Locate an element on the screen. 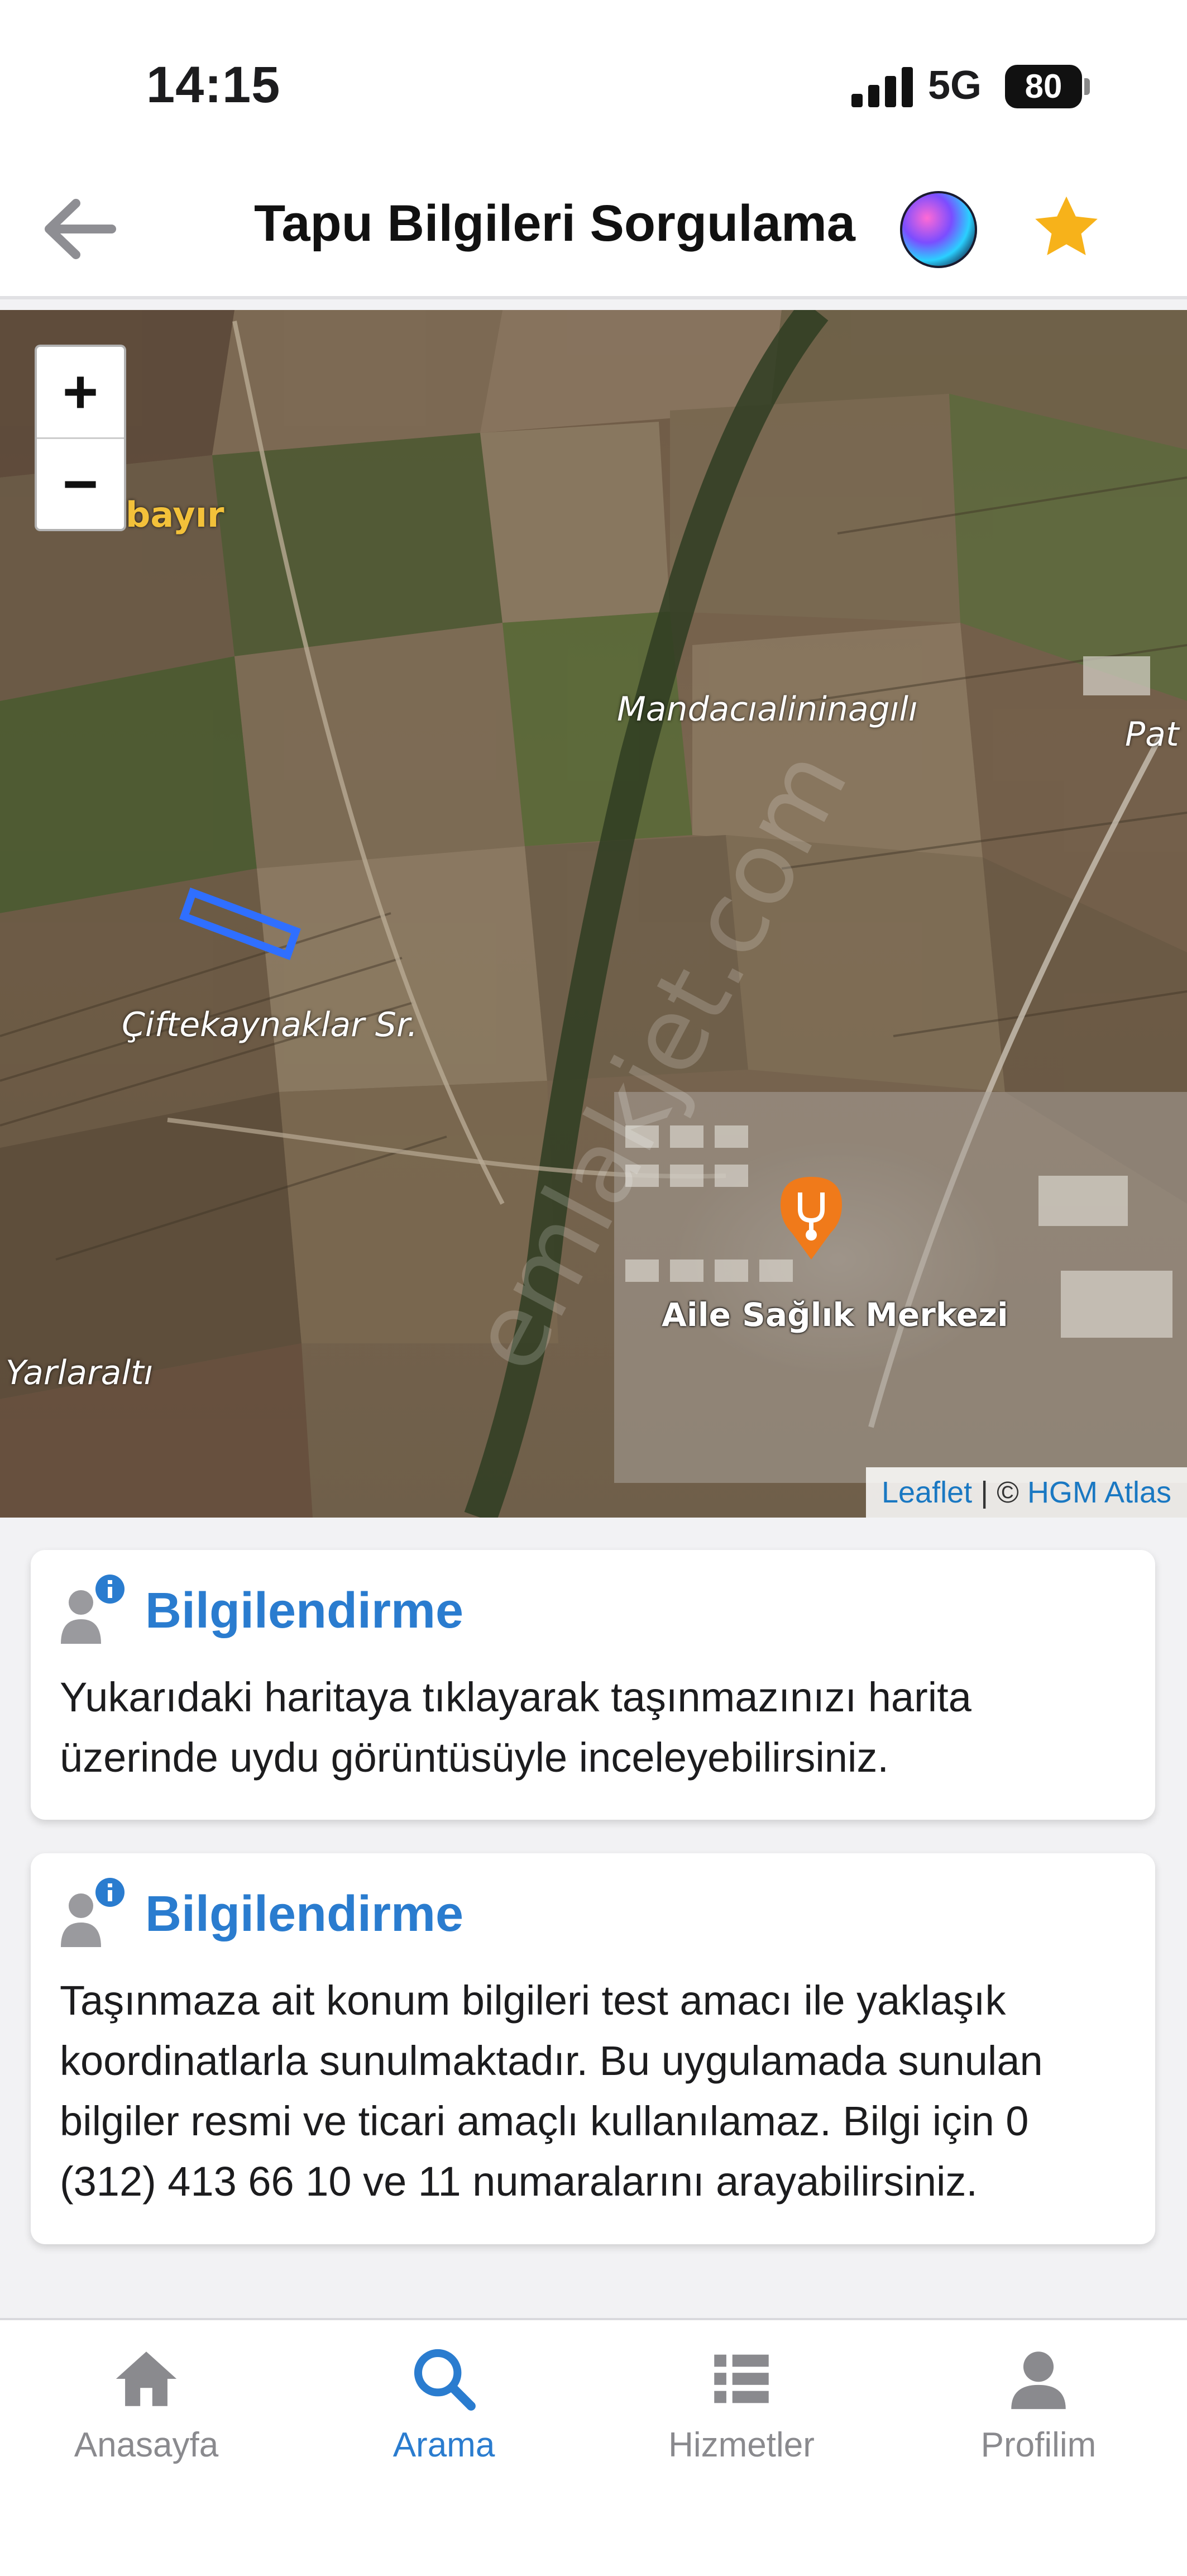  list-icon is located at coordinates (741, 2378).